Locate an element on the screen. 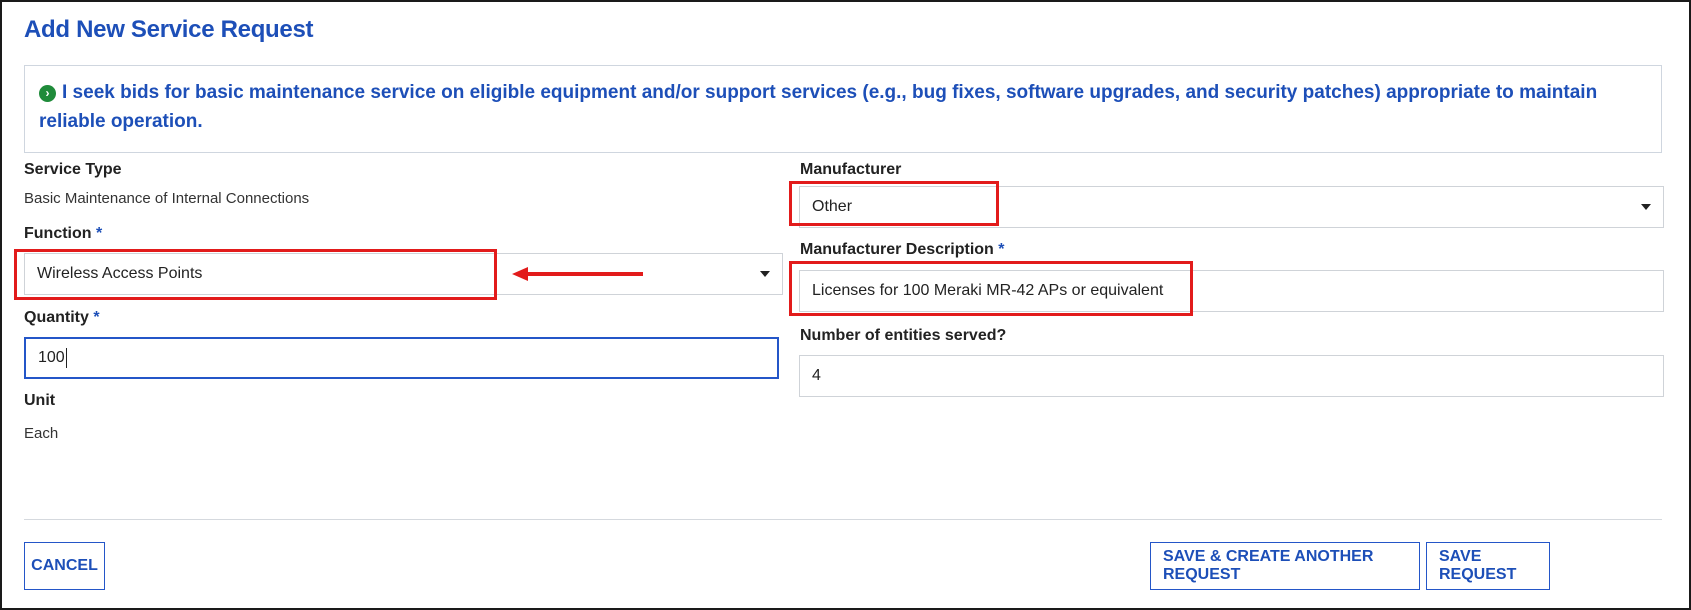 The image size is (1691, 610). chevron-right-circle-icon: › is located at coordinates (47, 93).